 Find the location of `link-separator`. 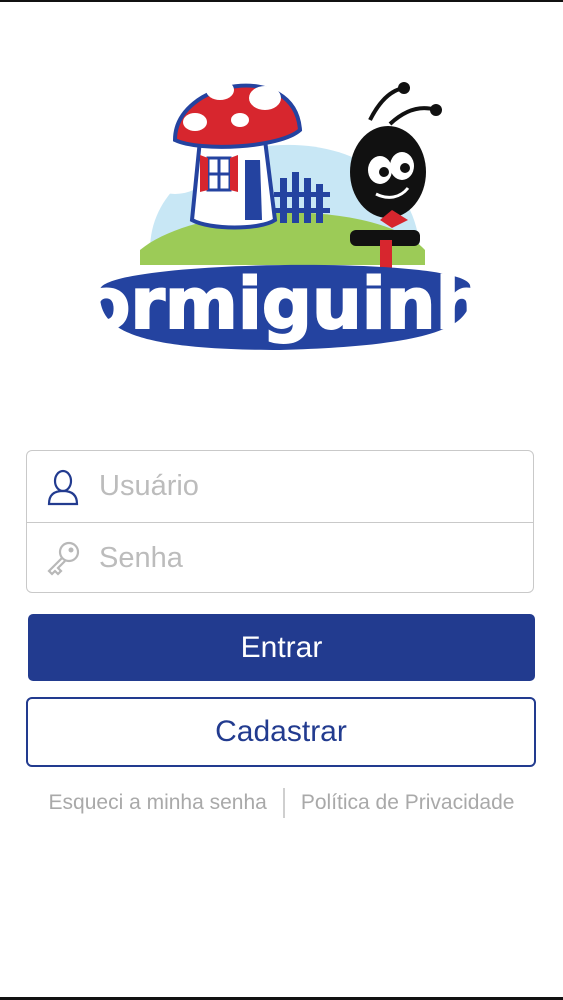

link-separator is located at coordinates (283, 803).